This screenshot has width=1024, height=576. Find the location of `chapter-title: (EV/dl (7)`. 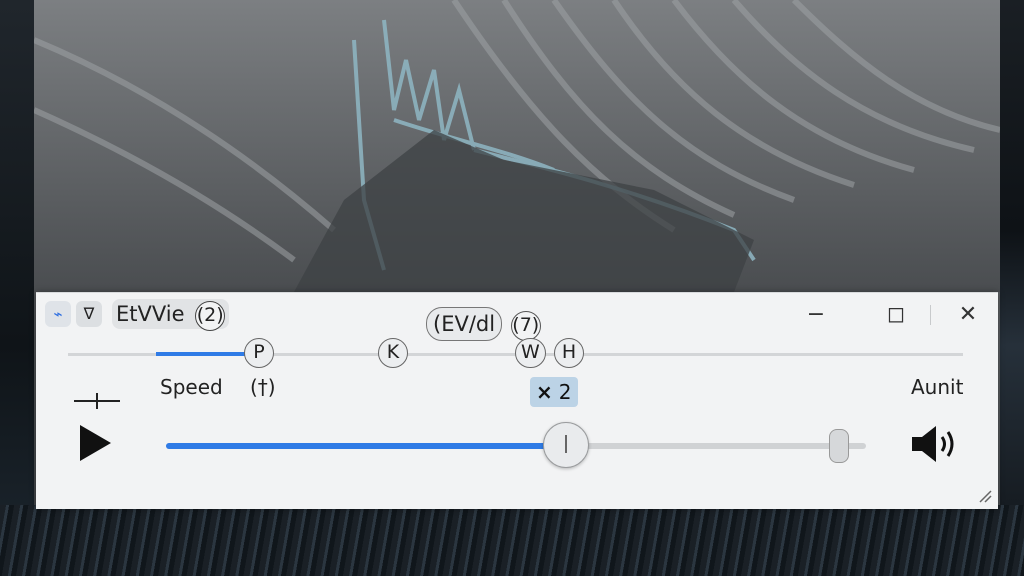

chapter-title: (EV/dl (7) is located at coordinates (483, 324).